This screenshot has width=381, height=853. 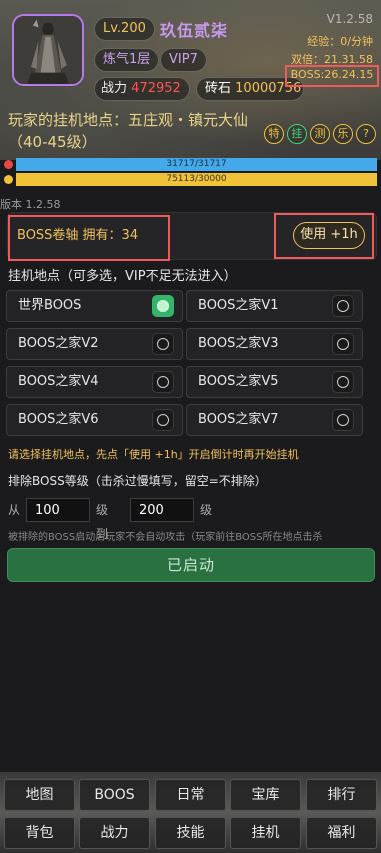 I want to click on location-option: BOOS之家V5, so click(x=274, y=382).